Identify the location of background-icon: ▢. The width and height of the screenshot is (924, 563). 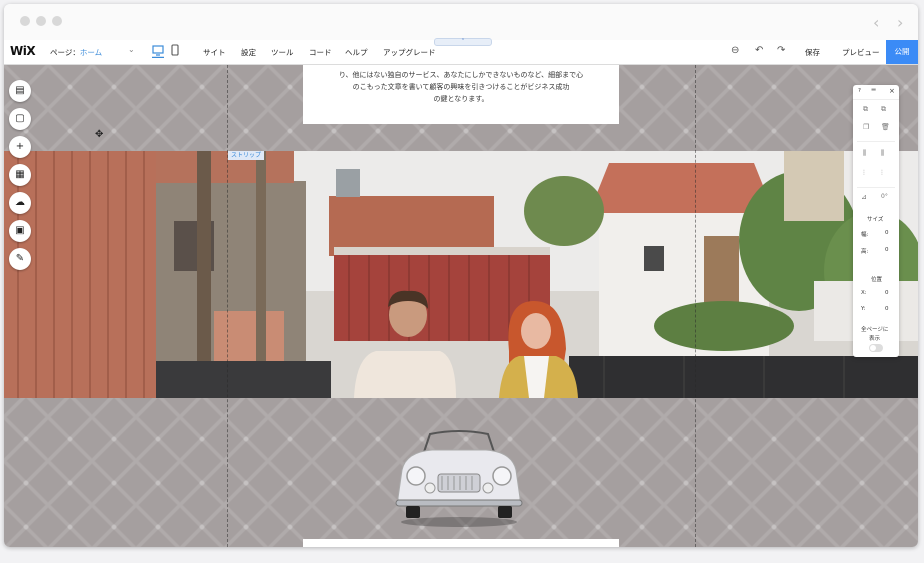
(20, 119).